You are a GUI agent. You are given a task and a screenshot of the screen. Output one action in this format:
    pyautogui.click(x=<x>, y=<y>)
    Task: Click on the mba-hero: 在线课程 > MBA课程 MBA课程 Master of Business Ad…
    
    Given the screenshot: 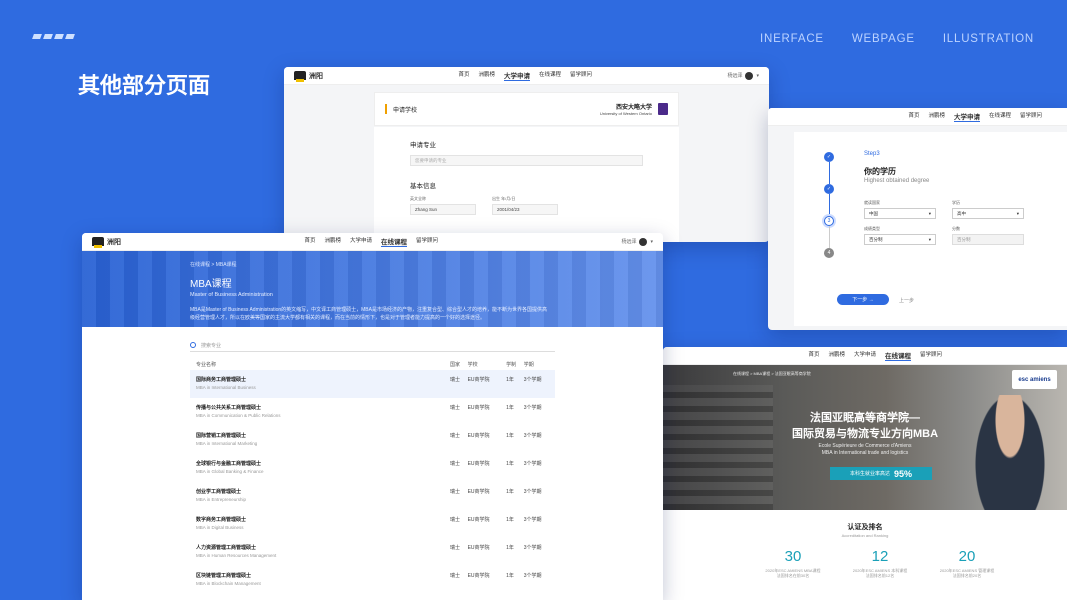 What is the action you would take?
    pyautogui.click(x=372, y=289)
    